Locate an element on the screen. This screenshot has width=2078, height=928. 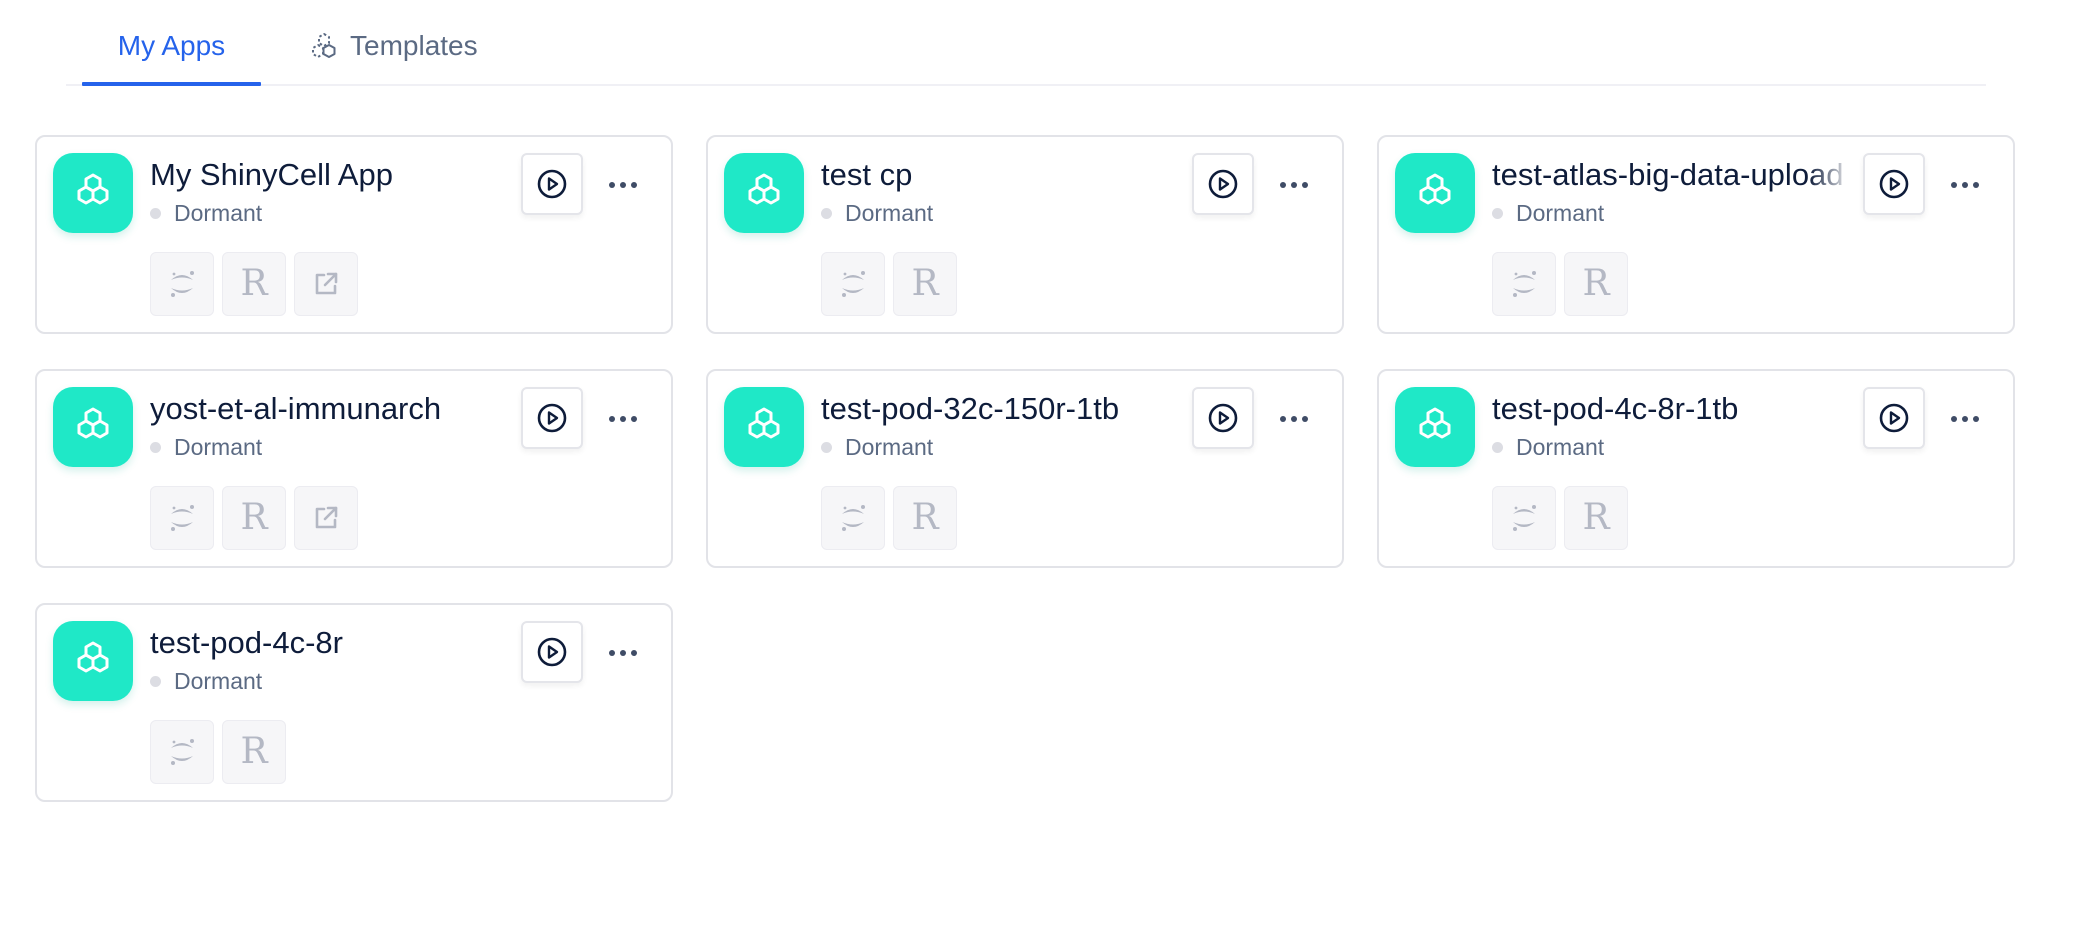
tab-label: My Apps is located at coordinates (171, 45).